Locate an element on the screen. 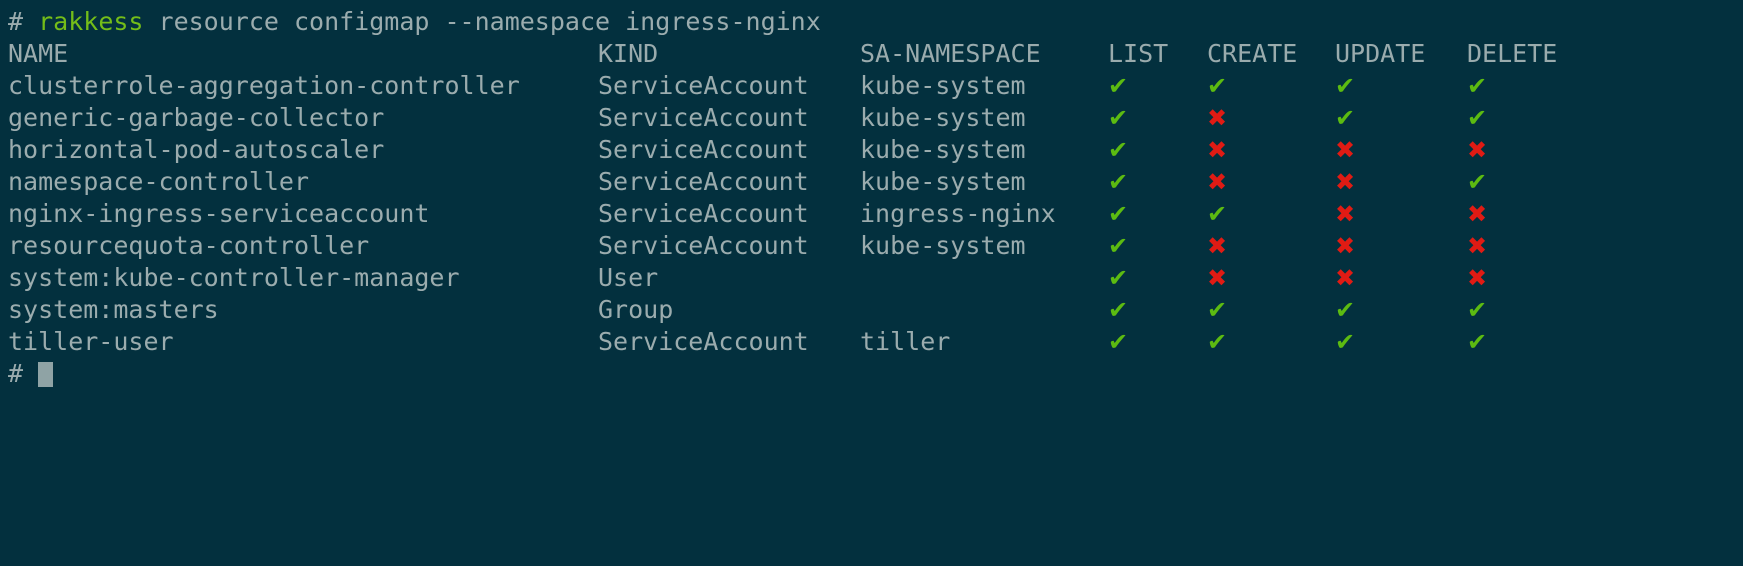  column-header-delete: DELETE is located at coordinates (1512, 53).